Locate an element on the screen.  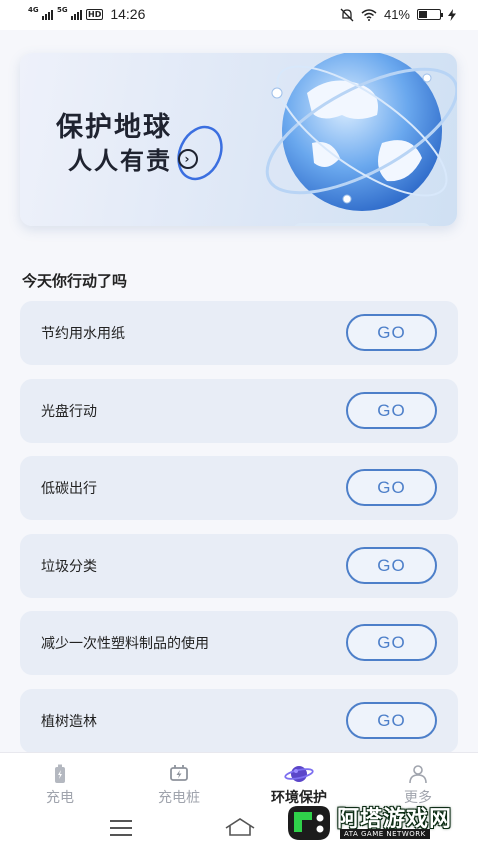
gamepad-logo-icon is located at coordinates (309, 823).